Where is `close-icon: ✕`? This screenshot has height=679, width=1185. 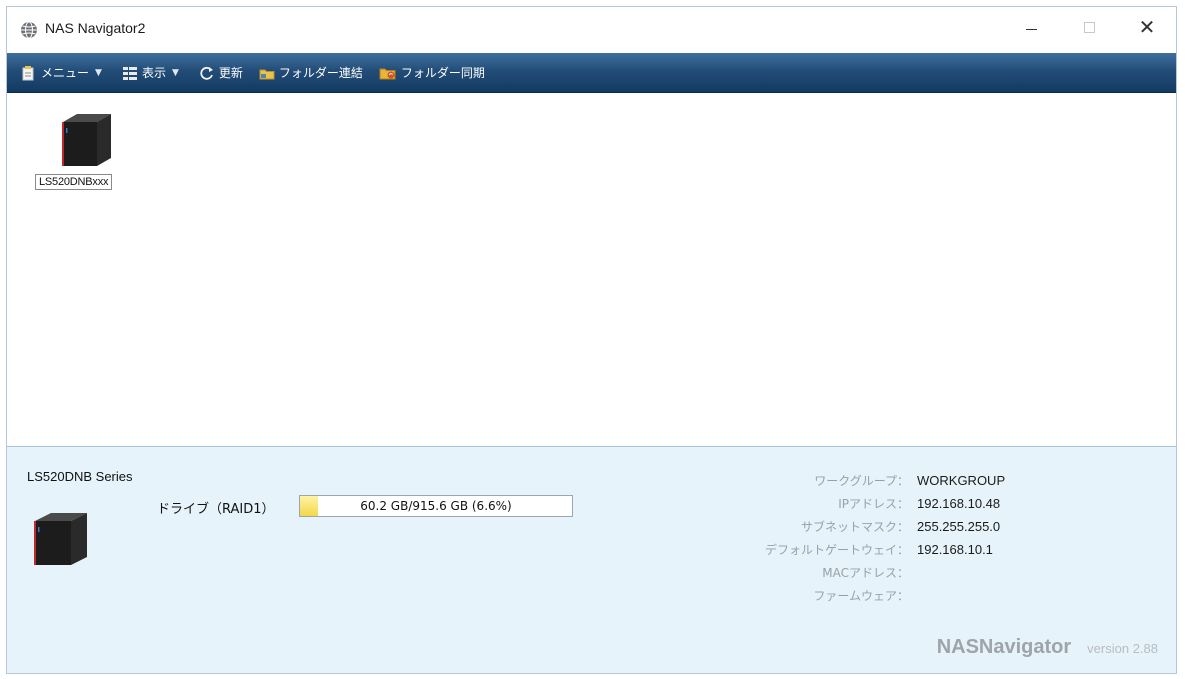 close-icon: ✕ is located at coordinates (1147, 27).